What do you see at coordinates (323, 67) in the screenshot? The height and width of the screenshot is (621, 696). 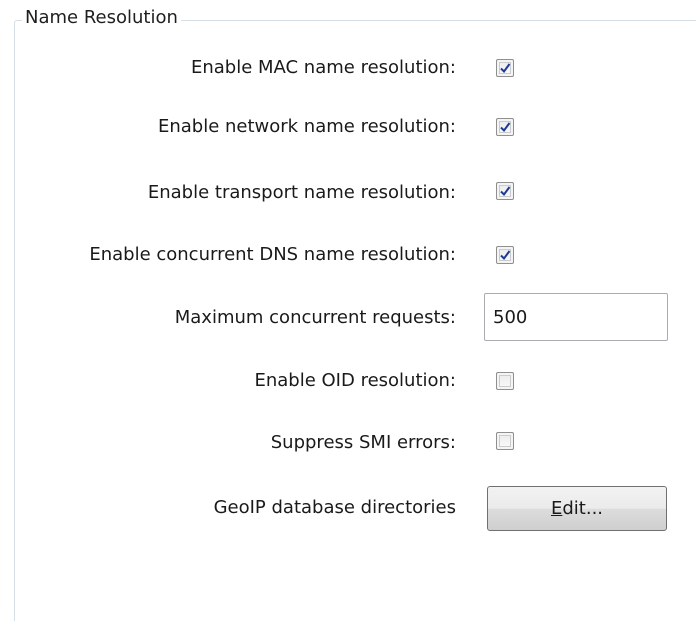 I see `mac-resolution-label: Enable MAC name resolution:` at bounding box center [323, 67].